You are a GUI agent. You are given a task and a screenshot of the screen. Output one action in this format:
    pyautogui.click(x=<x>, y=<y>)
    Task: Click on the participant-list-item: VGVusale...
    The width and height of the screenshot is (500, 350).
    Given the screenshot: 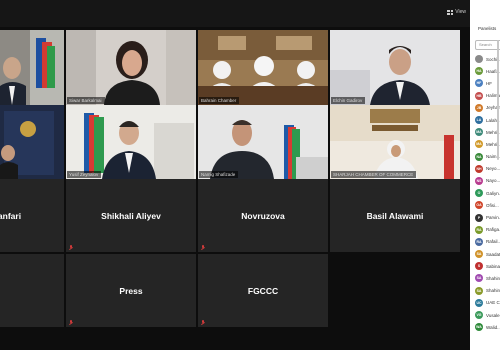 What is the action you would take?
    pyautogui.click(x=487, y=315)
    